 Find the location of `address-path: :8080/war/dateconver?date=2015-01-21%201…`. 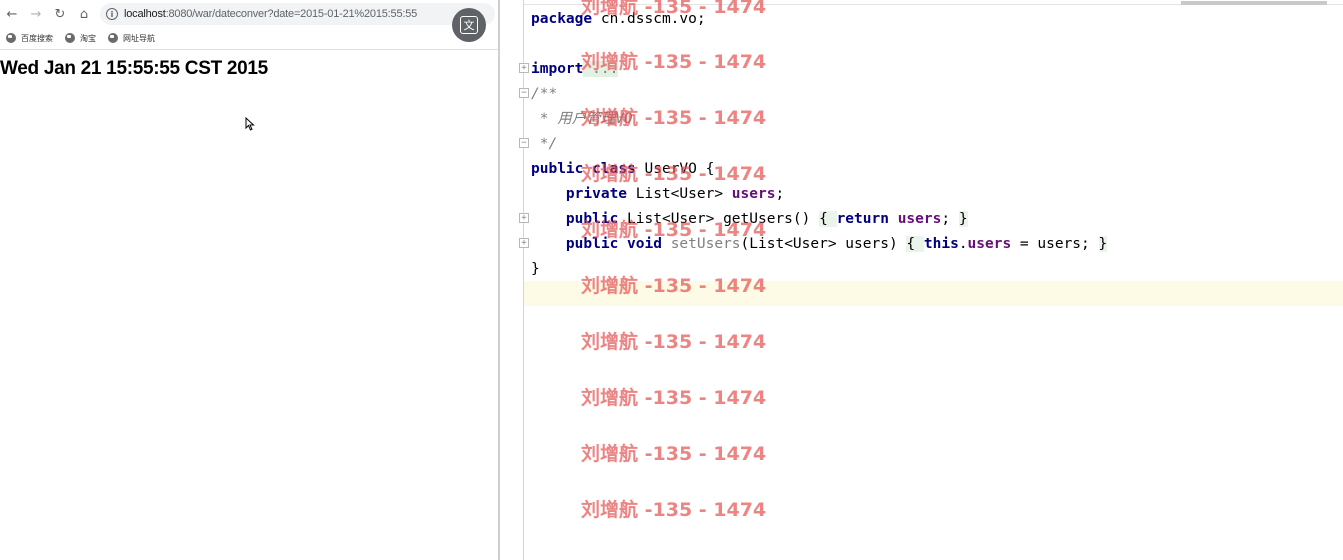

address-path: :8080/war/dateconver?date=2015-01-21%201… is located at coordinates (291, 14).